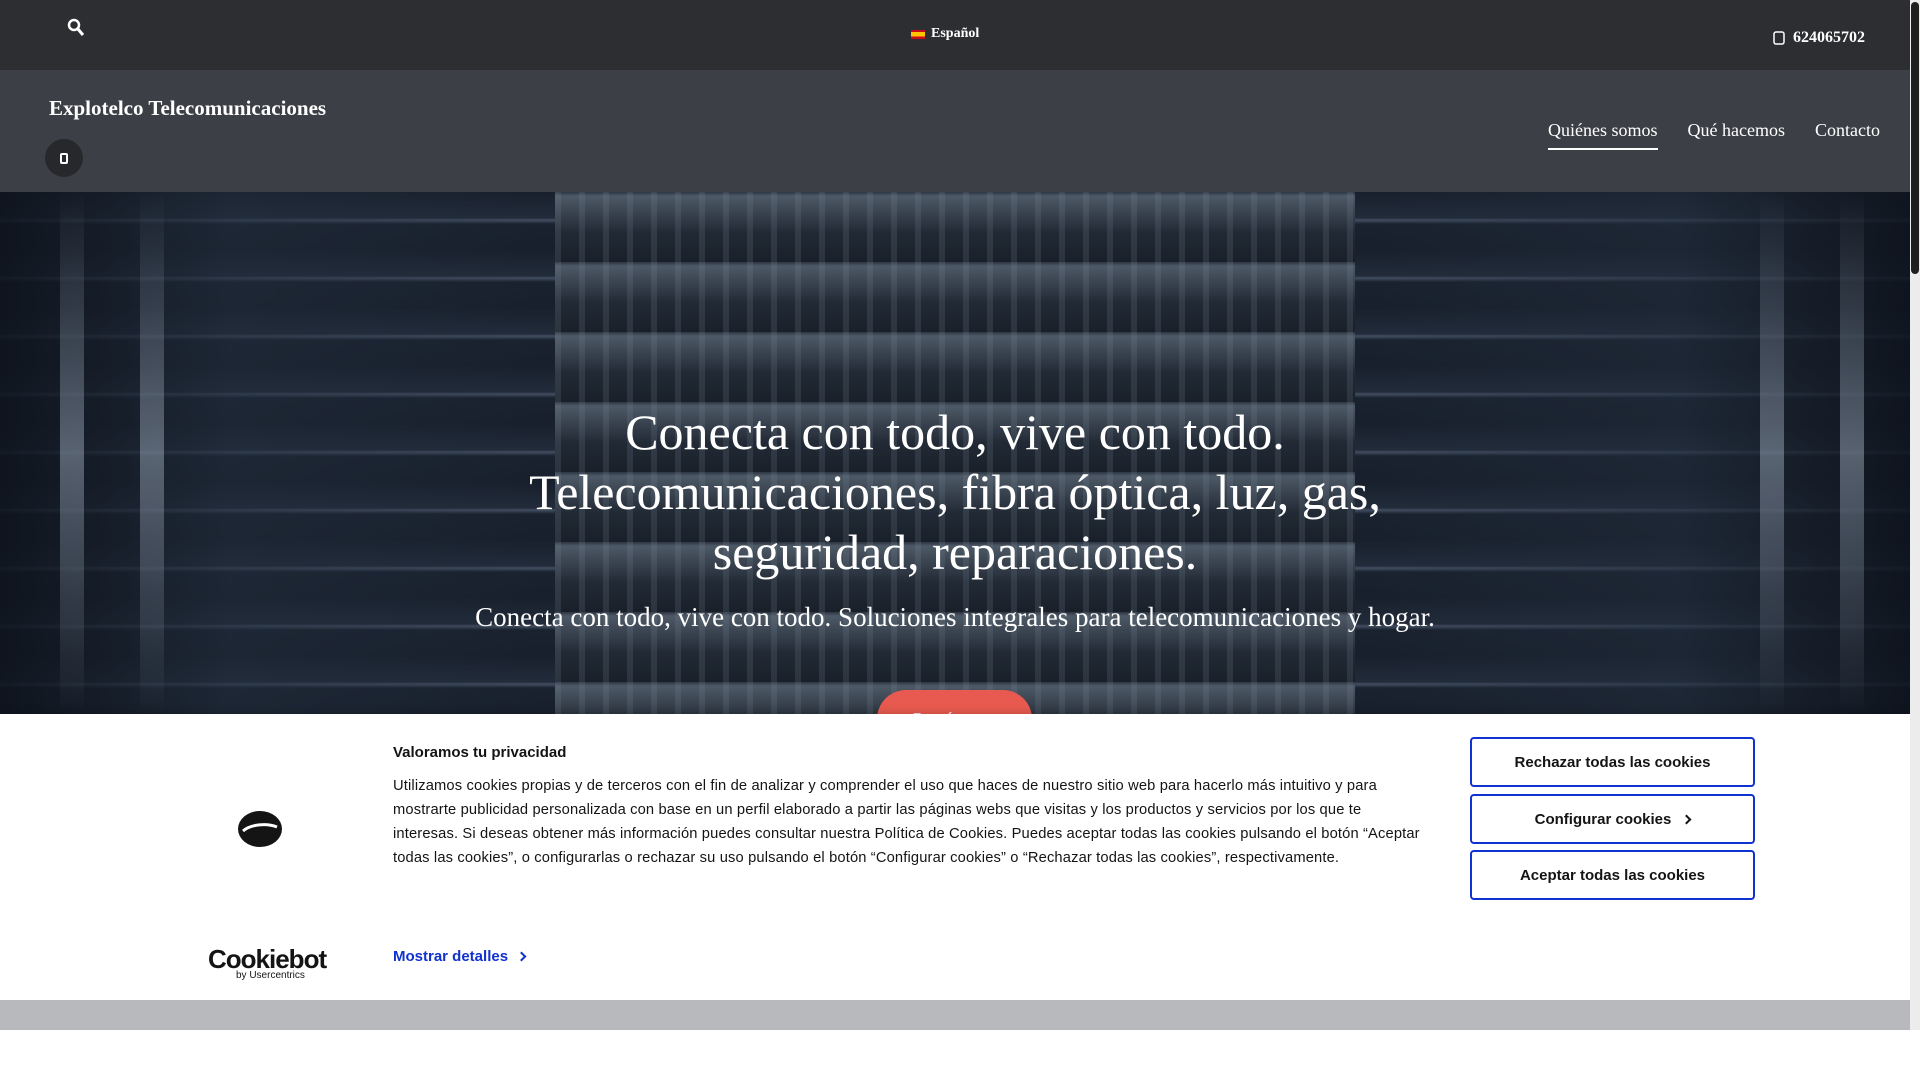  What do you see at coordinates (1736, 135) in the screenshot?
I see `nav-item-que-hacemos: Qué hacemos` at bounding box center [1736, 135].